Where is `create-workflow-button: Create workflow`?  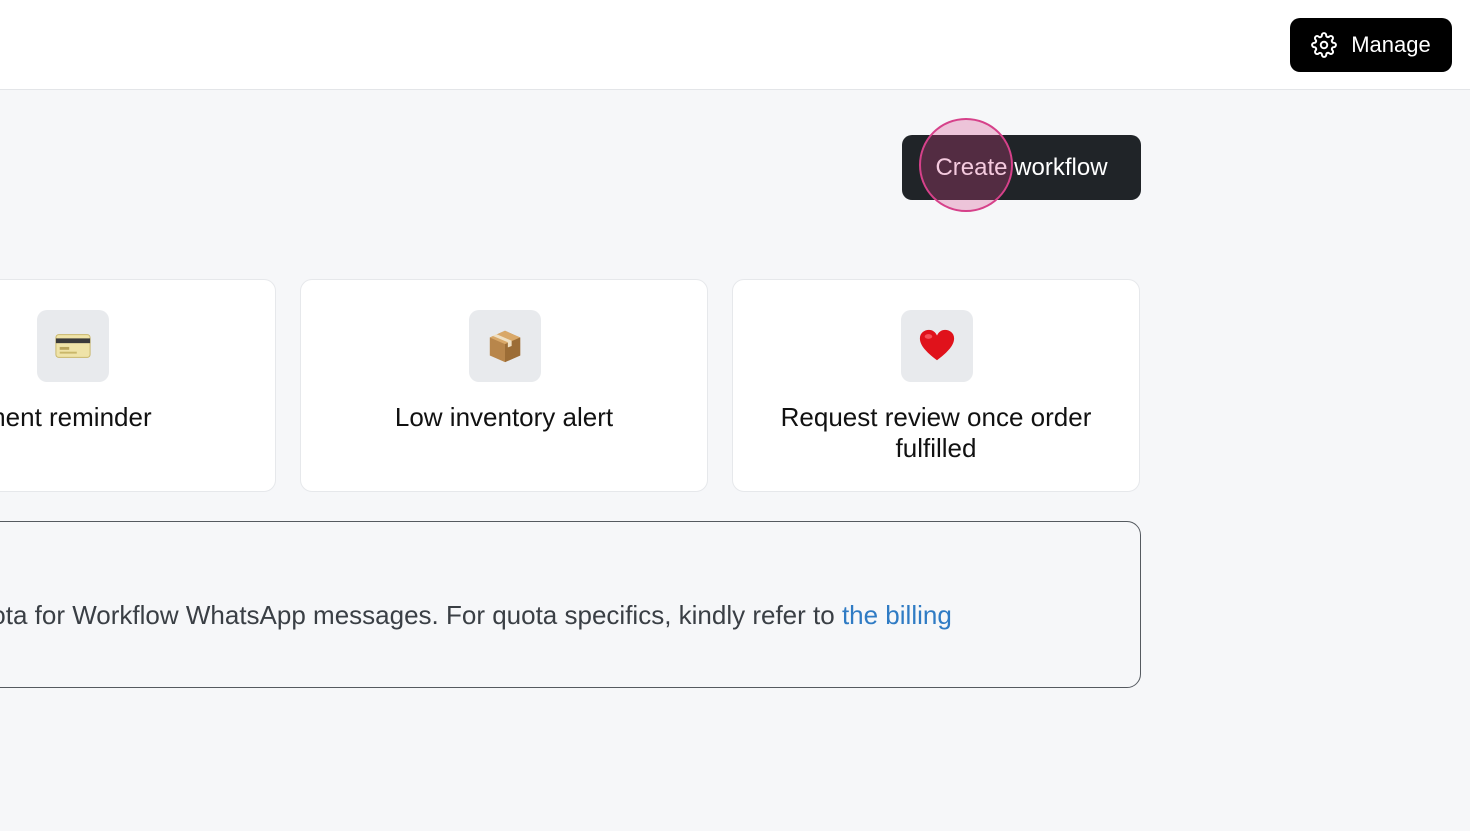
create-workflow-button: Create workflow is located at coordinates (1021, 167).